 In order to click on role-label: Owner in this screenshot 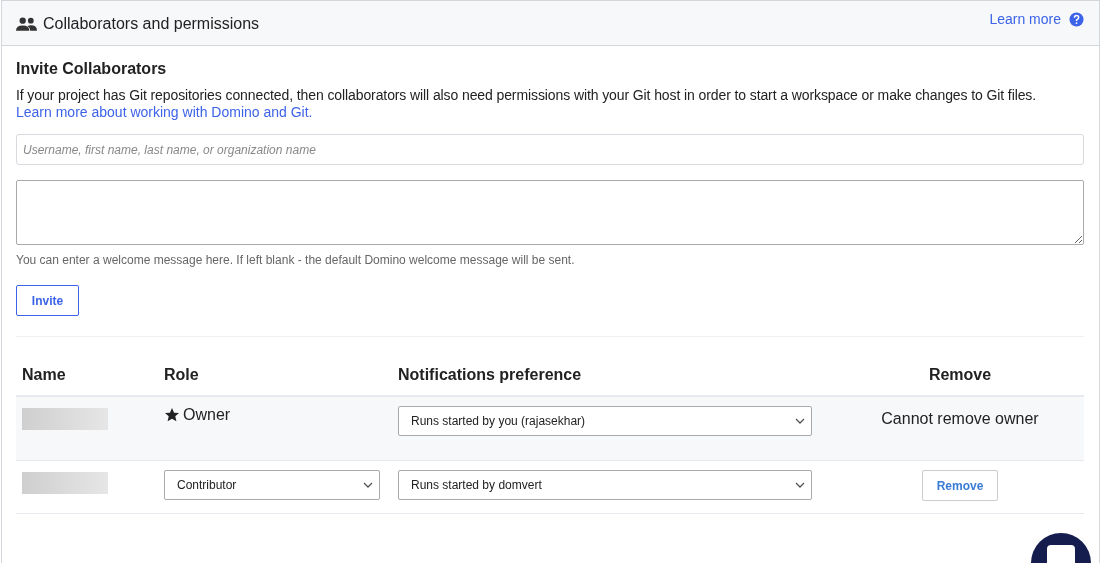, I will do `click(207, 415)`.